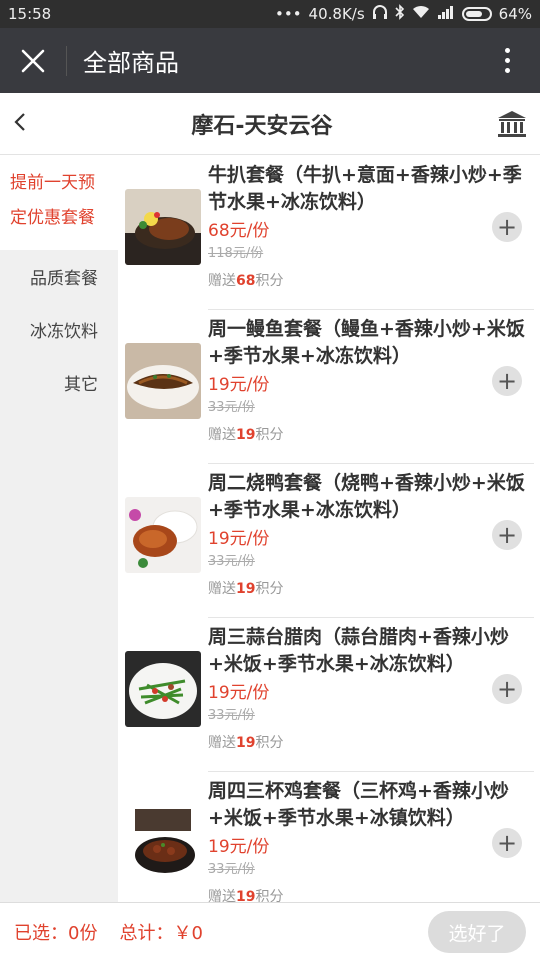  Describe the element at coordinates (262, 126) in the screenshot. I see `store-name: 摩石-天安云谷` at that location.